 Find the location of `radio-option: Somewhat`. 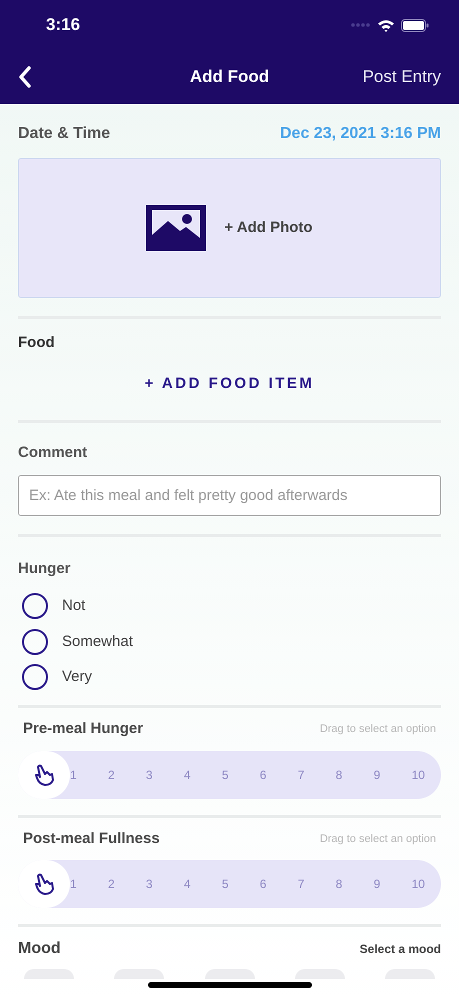

radio-option: Somewhat is located at coordinates (229, 642).